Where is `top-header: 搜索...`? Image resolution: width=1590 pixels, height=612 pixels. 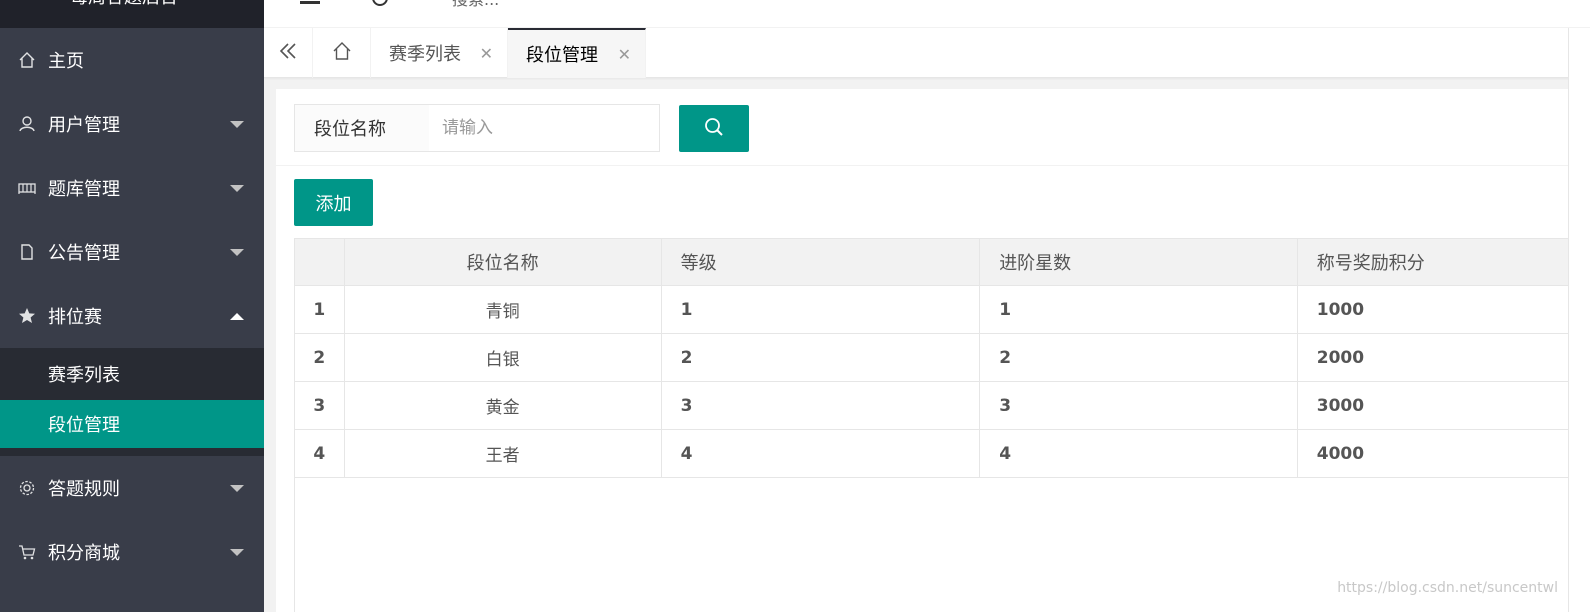
top-header: 搜索... is located at coordinates (927, 14).